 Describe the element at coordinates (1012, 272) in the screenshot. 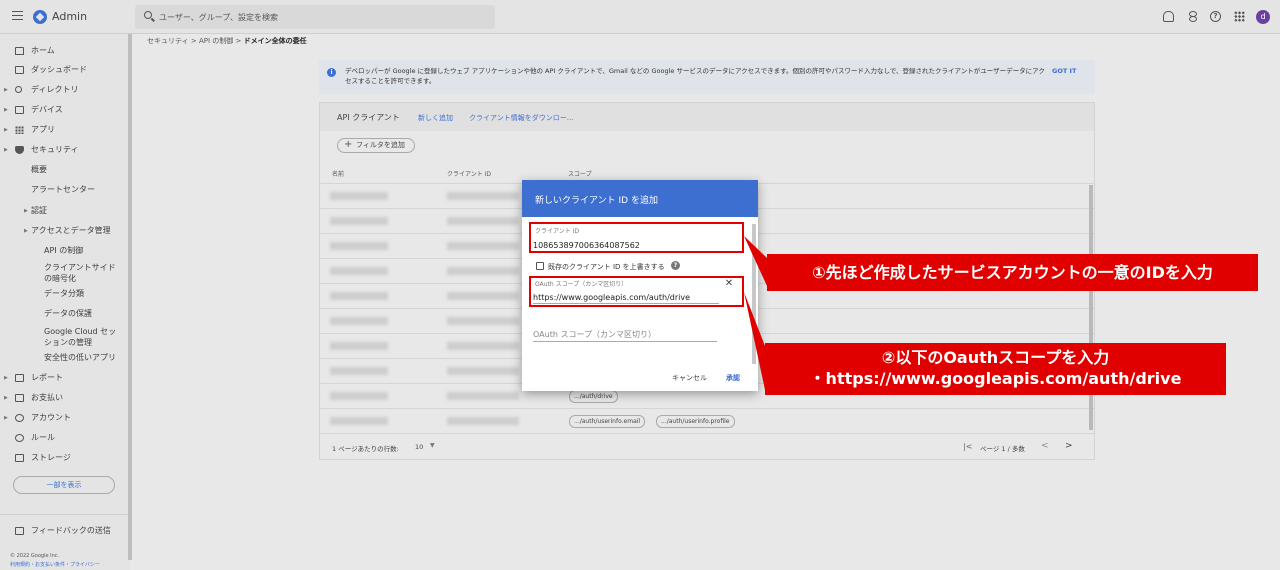

I see `callout-client-id: ①先ほど作成したサービスアカウントの一意のIDを入力` at that location.